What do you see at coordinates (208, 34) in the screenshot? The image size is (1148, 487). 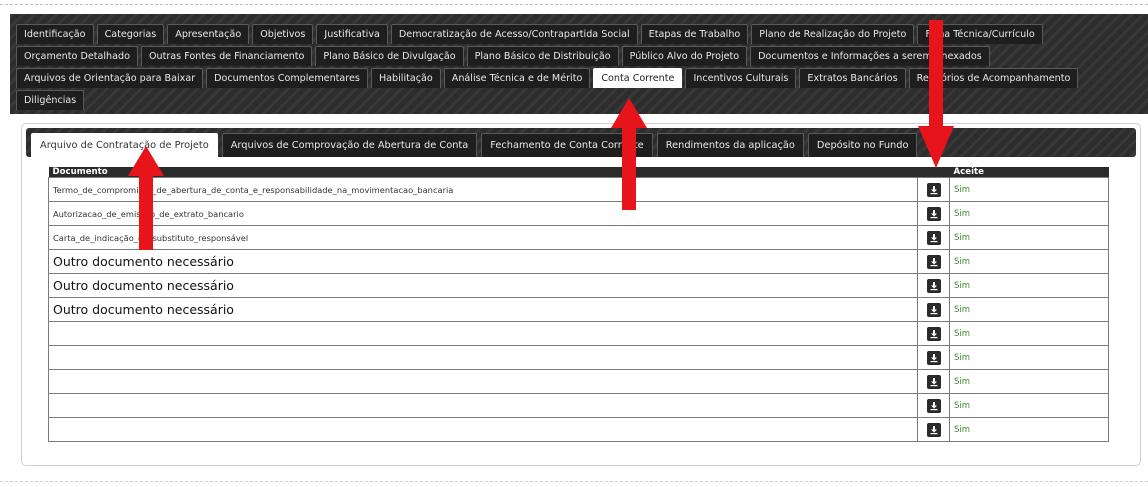 I see `tab-apresentacao: Apresentação` at bounding box center [208, 34].